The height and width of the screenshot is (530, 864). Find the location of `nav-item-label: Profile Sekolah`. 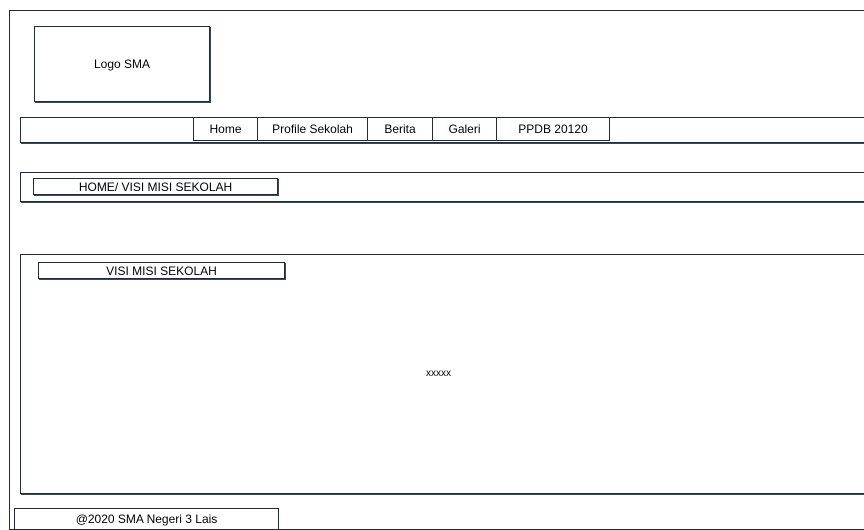

nav-item-label: Profile Sekolah is located at coordinates (312, 128).